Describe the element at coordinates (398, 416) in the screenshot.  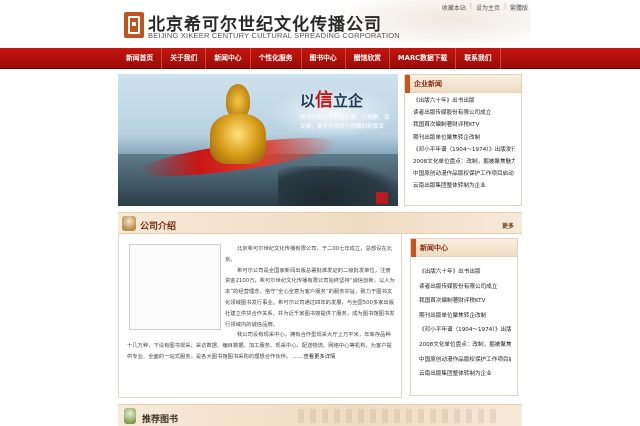
I see `header-pattern-decoration` at that location.